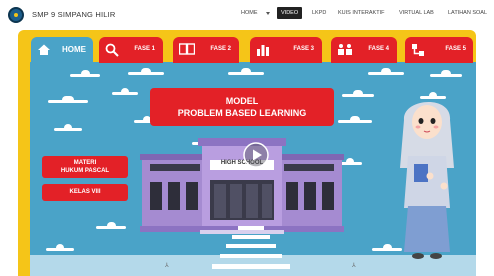 This screenshot has height=276, width=494. What do you see at coordinates (85, 171) in the screenshot?
I see `materi-label-2: HUKUM PASCAL` at bounding box center [85, 171].